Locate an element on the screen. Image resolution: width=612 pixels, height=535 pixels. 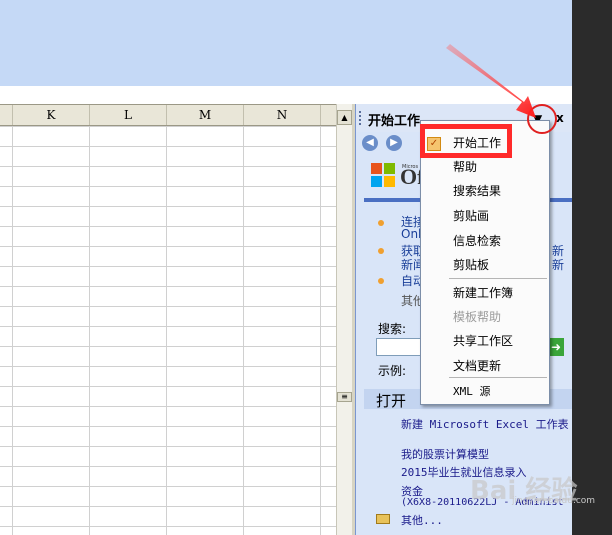
column-header-k: K is located at coordinates (51, 115).